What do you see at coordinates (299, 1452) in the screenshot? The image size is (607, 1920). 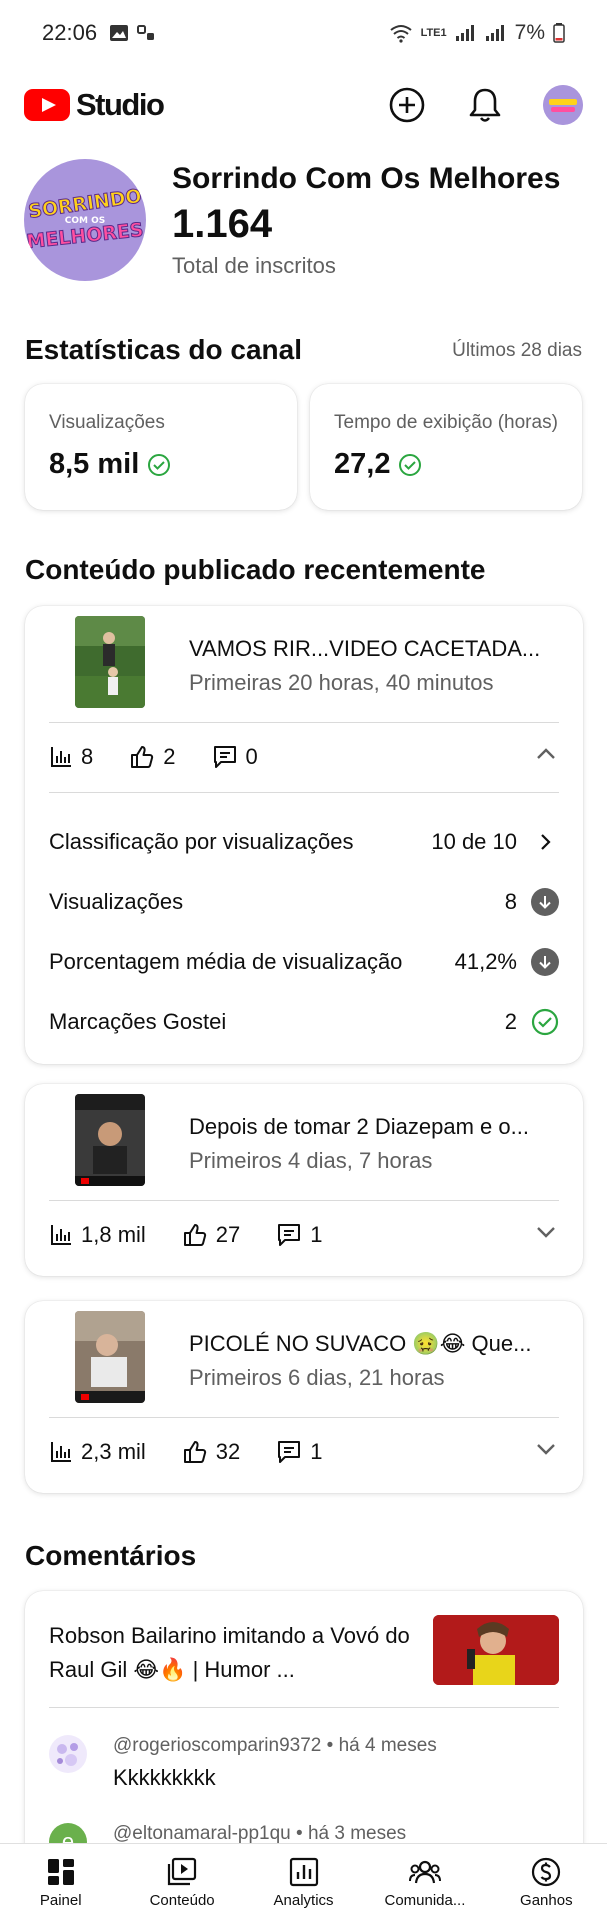 I see `comments-metric: 1` at bounding box center [299, 1452].